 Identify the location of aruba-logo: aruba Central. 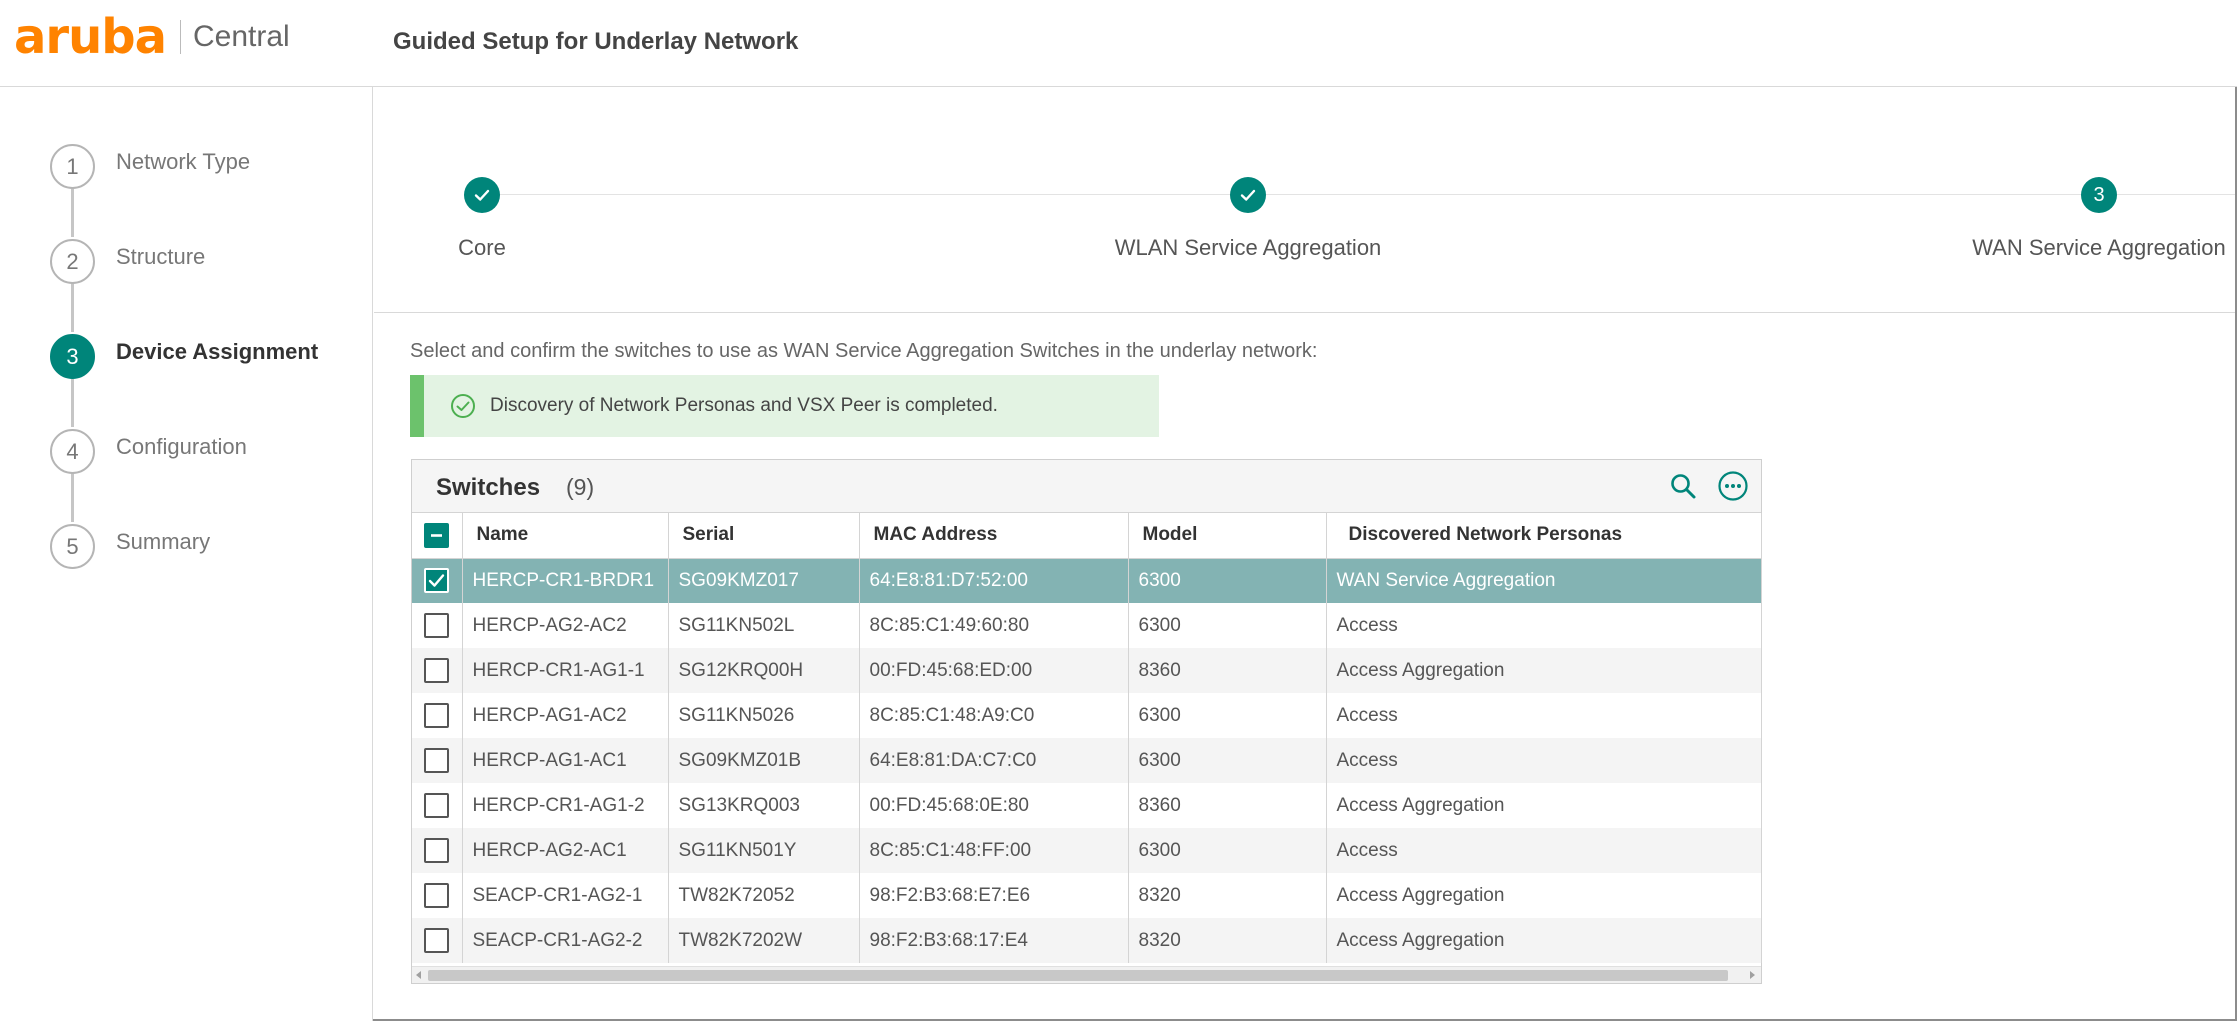
(152, 37).